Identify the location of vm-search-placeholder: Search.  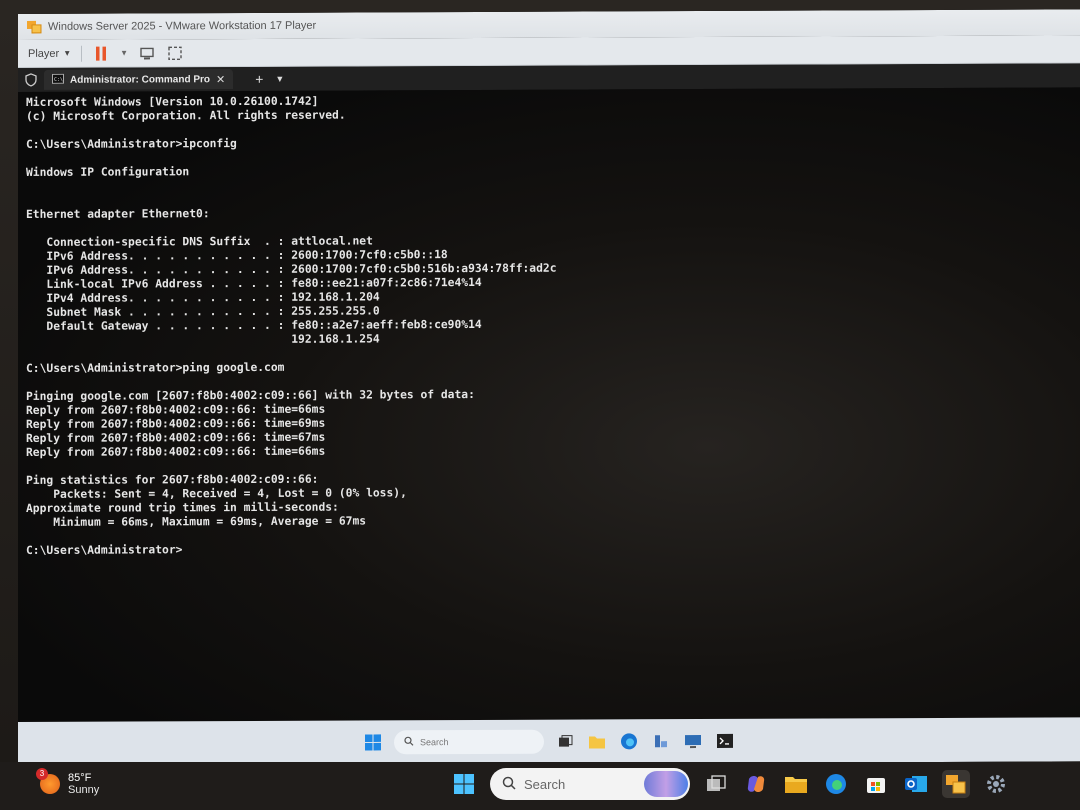
(434, 742).